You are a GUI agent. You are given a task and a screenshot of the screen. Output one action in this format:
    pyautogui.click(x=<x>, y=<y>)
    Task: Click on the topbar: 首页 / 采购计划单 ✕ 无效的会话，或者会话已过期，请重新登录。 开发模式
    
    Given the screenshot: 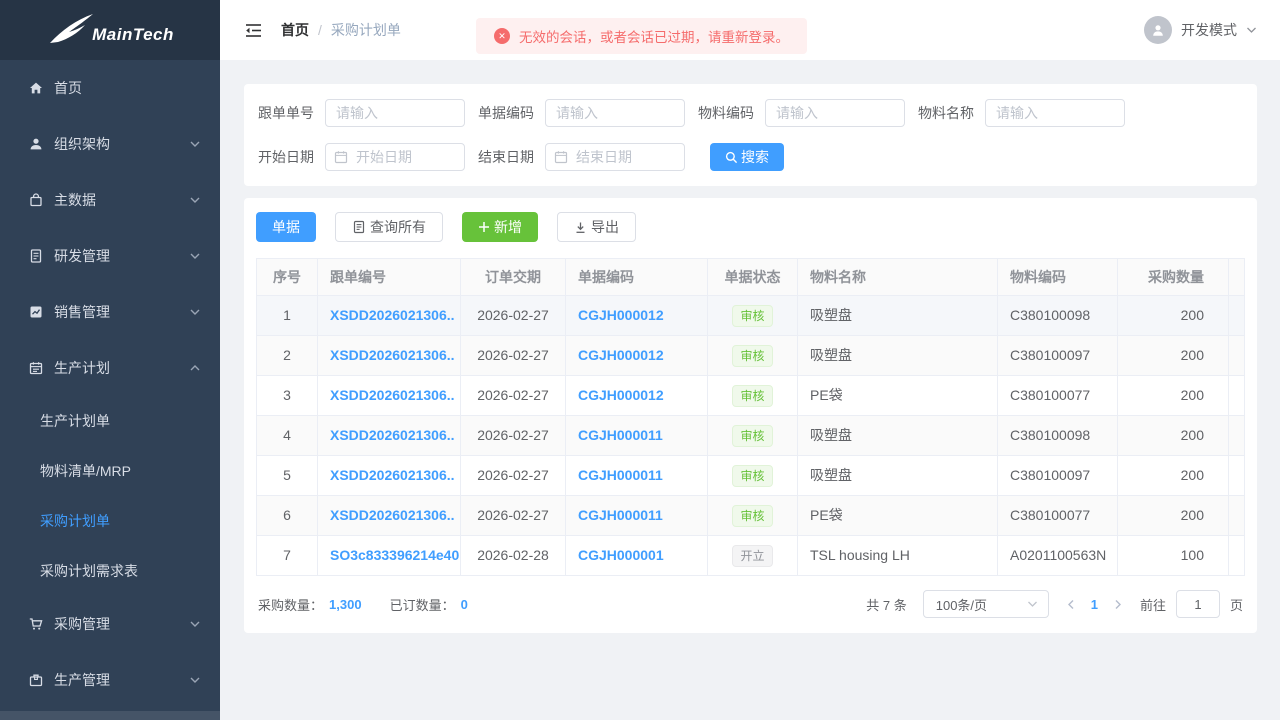 What is the action you would take?
    pyautogui.click(x=750, y=30)
    